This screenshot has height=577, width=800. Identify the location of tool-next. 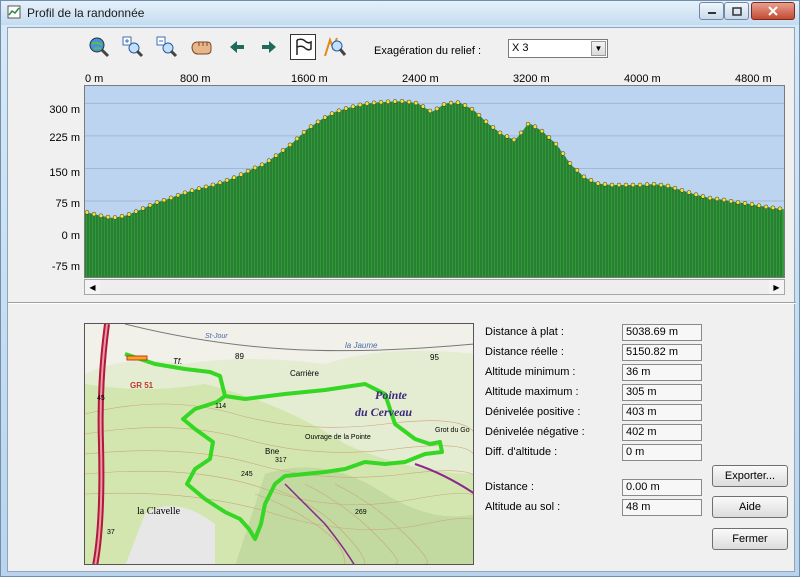
(269, 47).